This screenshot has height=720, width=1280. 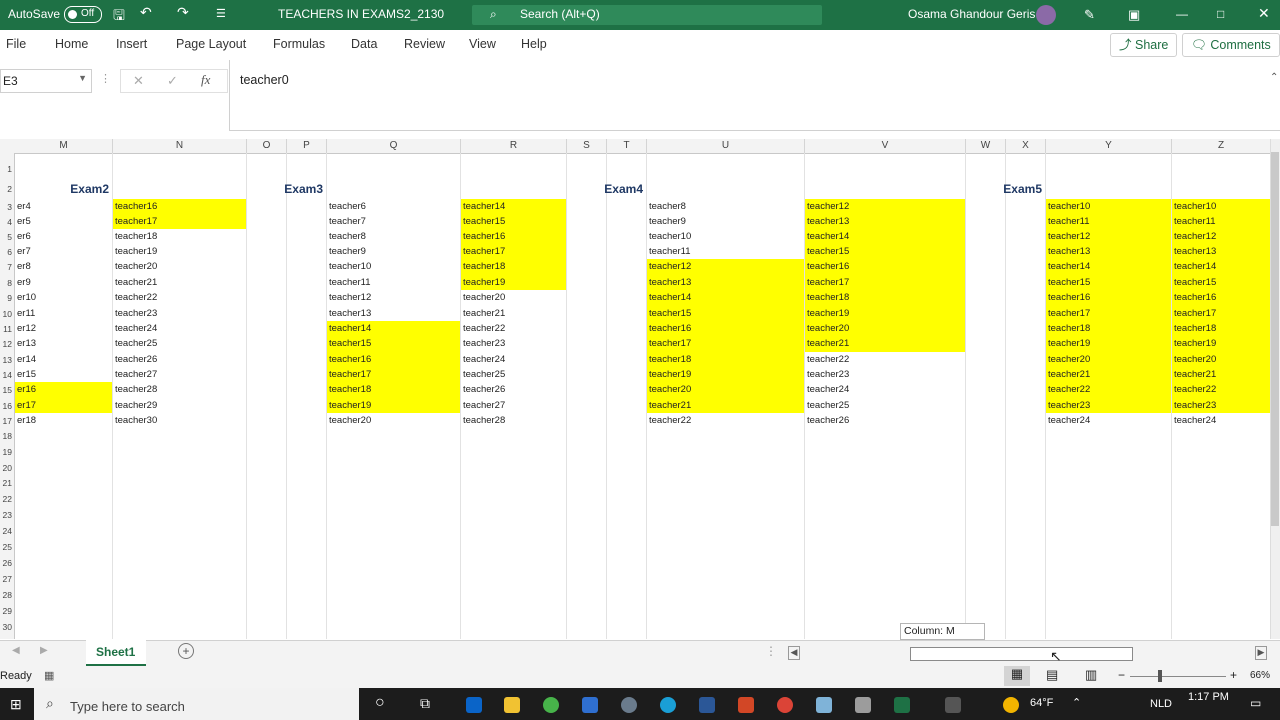 What do you see at coordinates (44, 650) in the screenshot?
I see `next-sheet-icon: ▶` at bounding box center [44, 650].